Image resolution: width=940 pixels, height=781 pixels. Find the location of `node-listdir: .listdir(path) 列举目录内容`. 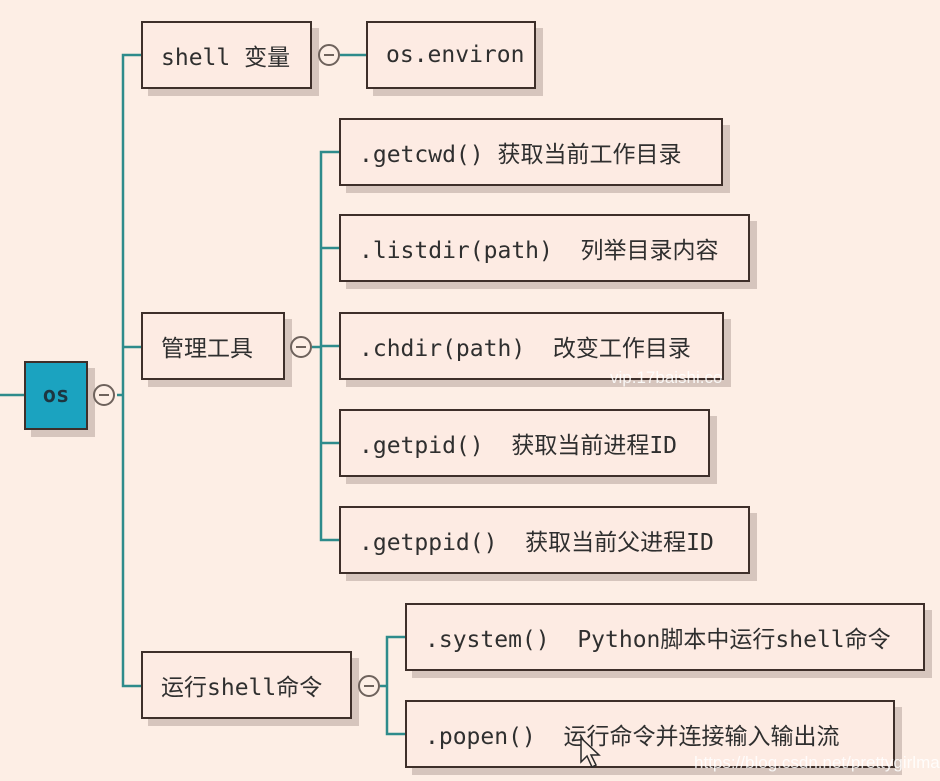

node-listdir: .listdir(path) 列举目录内容 is located at coordinates (544, 248).